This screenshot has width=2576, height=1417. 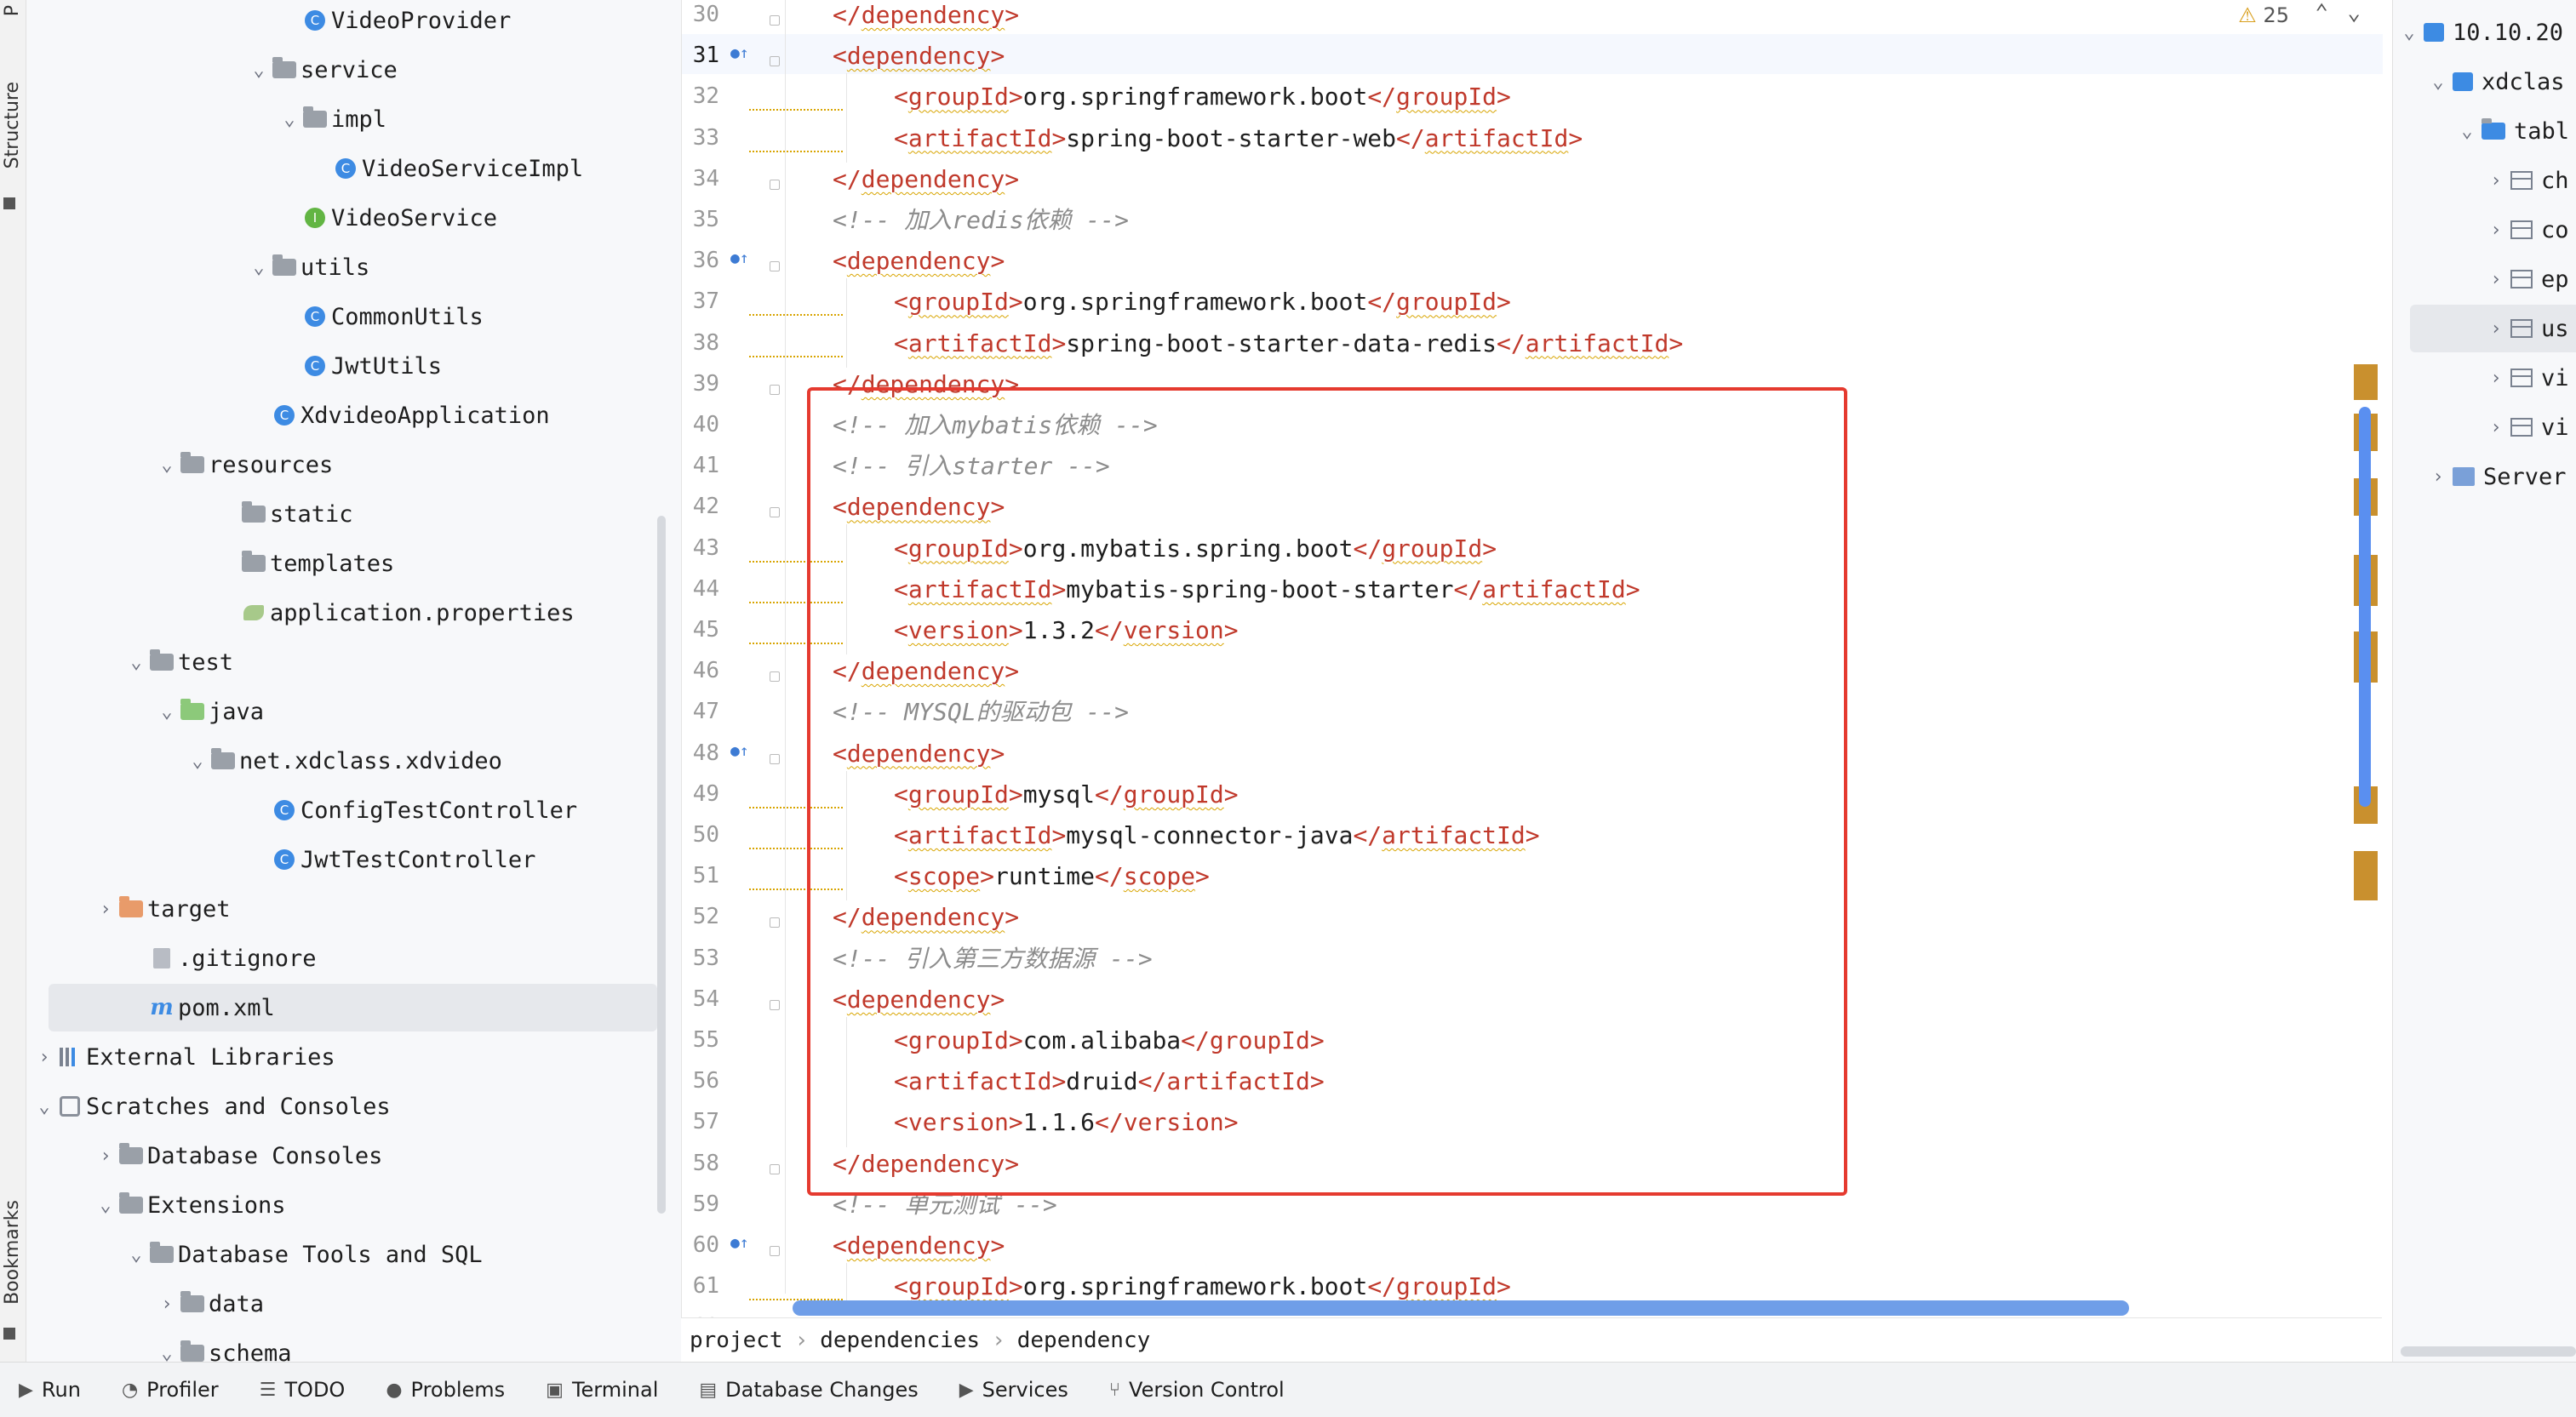 I want to click on tree-item: ⌄ resources, so click(x=353, y=465).